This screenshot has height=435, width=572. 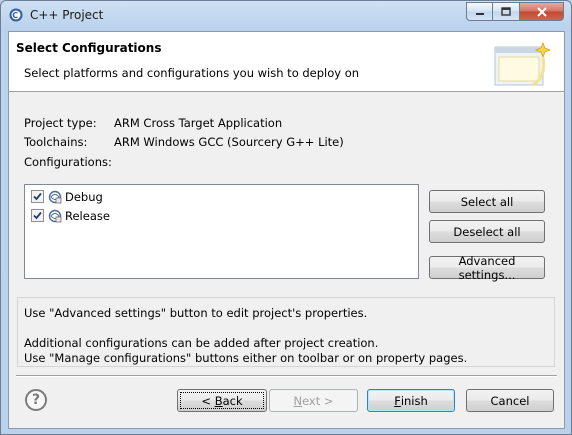 I want to click on back-button: < Back, so click(x=222, y=400).